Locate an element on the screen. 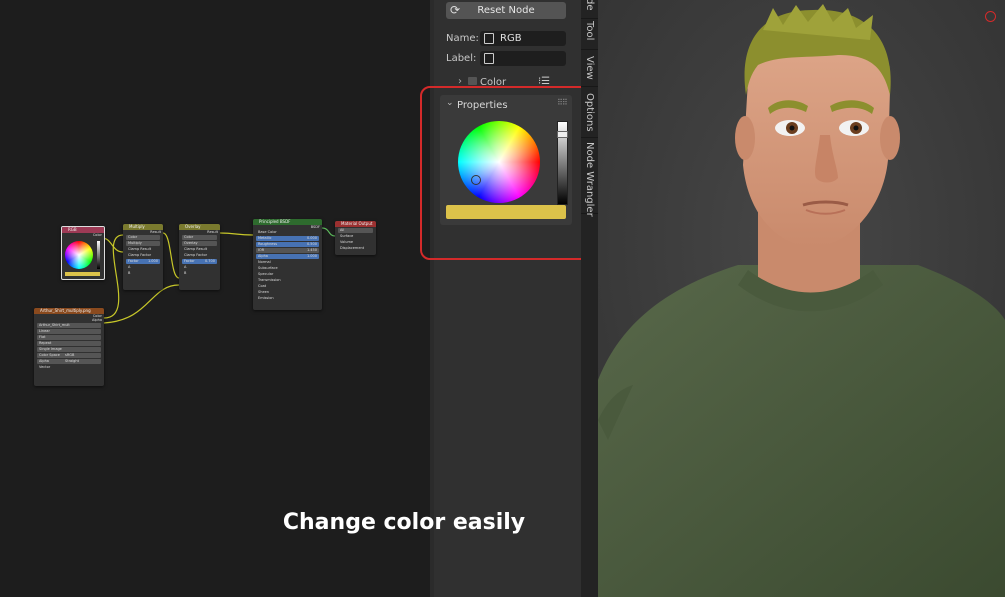  tab-node-wrangler: Node Wrangler is located at coordinates (589, 177).